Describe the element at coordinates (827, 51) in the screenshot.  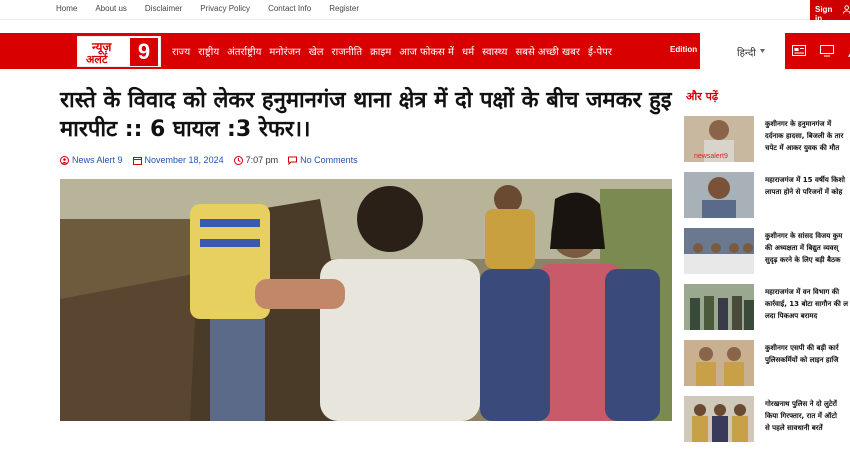
I see `monitor-icon` at that location.